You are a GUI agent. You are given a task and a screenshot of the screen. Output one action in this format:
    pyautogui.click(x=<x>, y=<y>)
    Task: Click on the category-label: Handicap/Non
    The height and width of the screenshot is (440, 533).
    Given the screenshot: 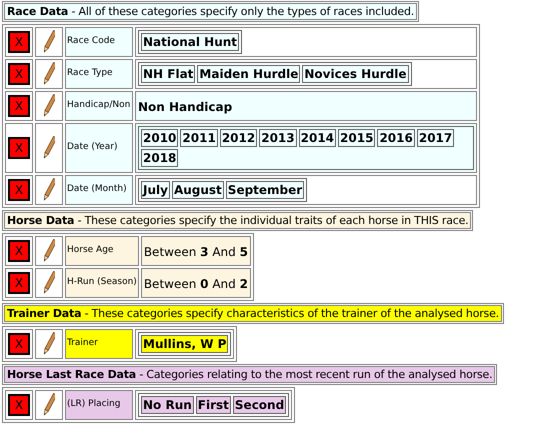 What is the action you would take?
    pyautogui.click(x=99, y=106)
    